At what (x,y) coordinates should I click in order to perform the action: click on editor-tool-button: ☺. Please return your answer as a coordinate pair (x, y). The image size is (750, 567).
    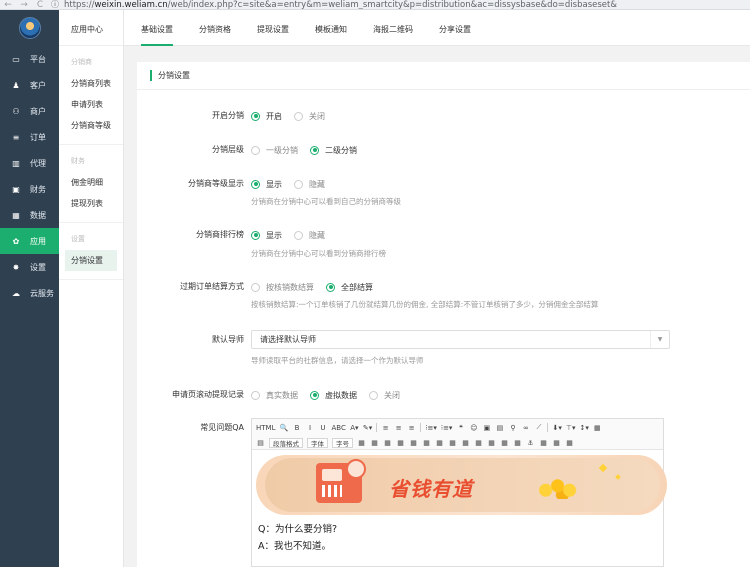
    Looking at the image, I should click on (473, 428).